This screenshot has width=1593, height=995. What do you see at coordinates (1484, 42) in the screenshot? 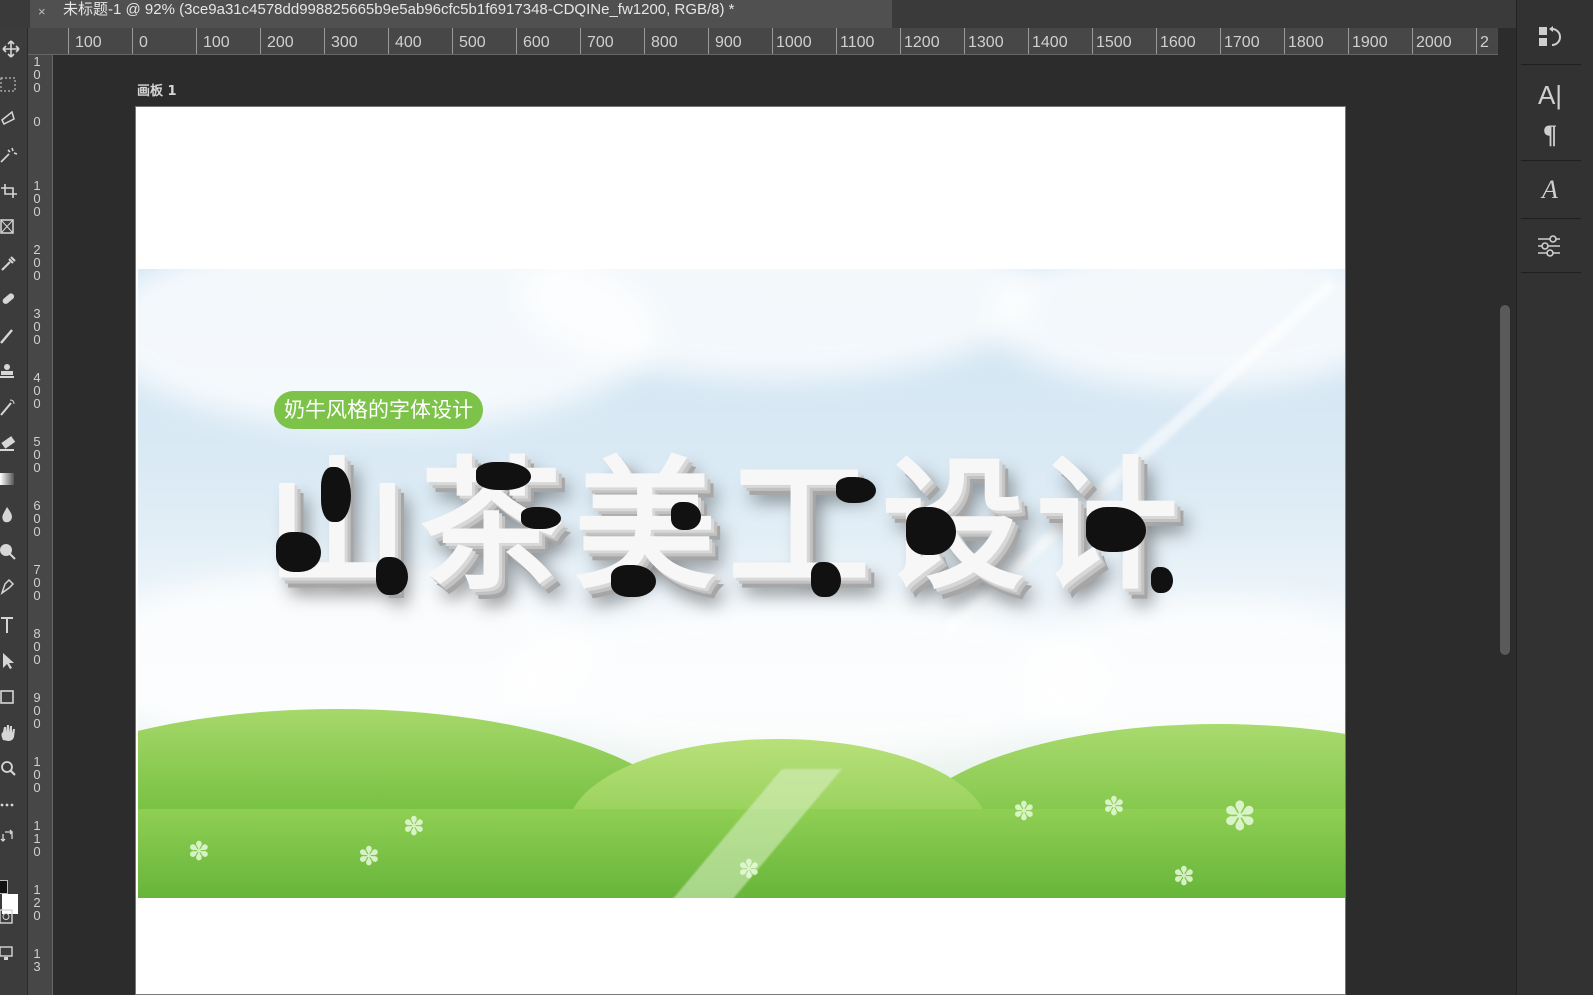
I see `ruler-label: 2` at bounding box center [1484, 42].